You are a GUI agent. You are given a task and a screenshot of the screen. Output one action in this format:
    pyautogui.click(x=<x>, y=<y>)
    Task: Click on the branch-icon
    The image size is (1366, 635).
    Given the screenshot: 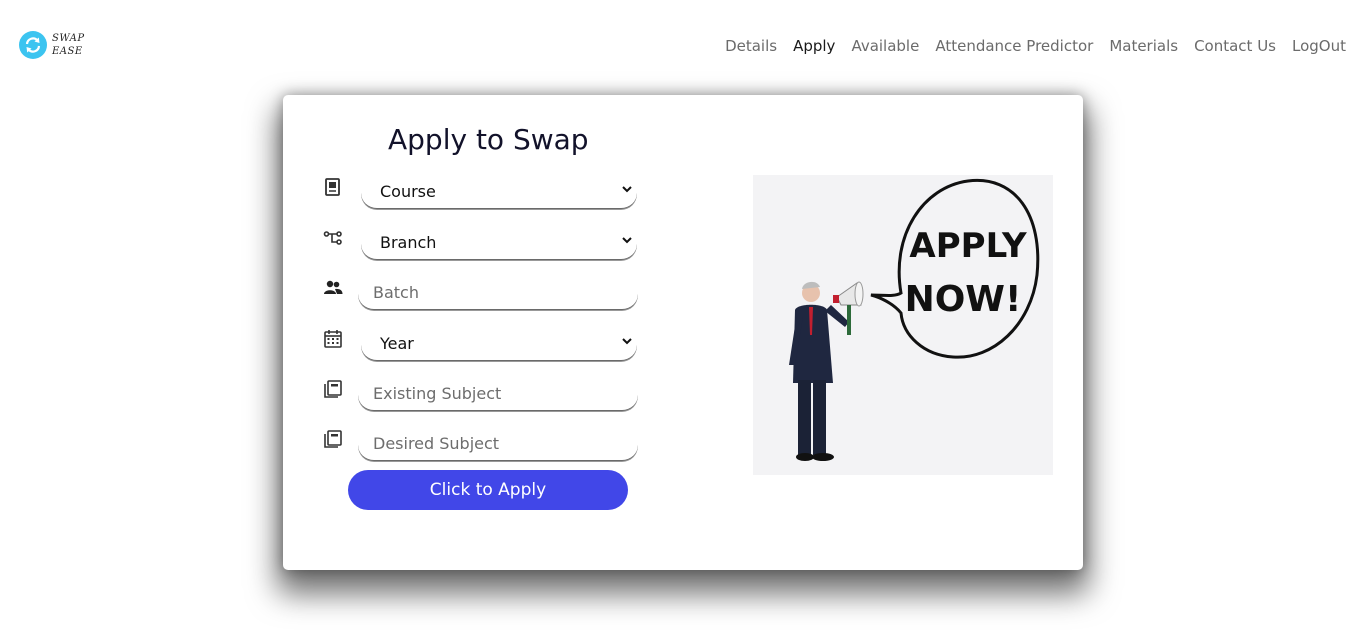 What is the action you would take?
    pyautogui.click(x=332, y=238)
    